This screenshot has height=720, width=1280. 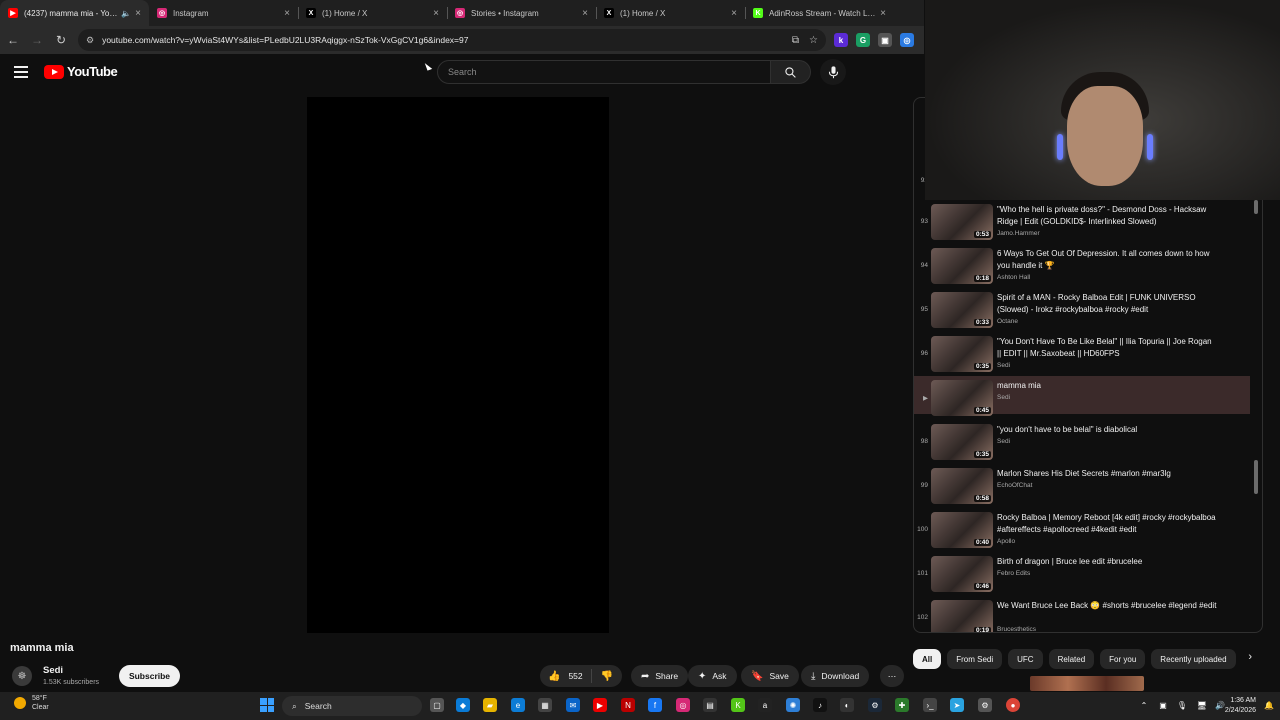 What do you see at coordinates (13, 40) in the screenshot?
I see `back-icon: ←` at bounding box center [13, 40].